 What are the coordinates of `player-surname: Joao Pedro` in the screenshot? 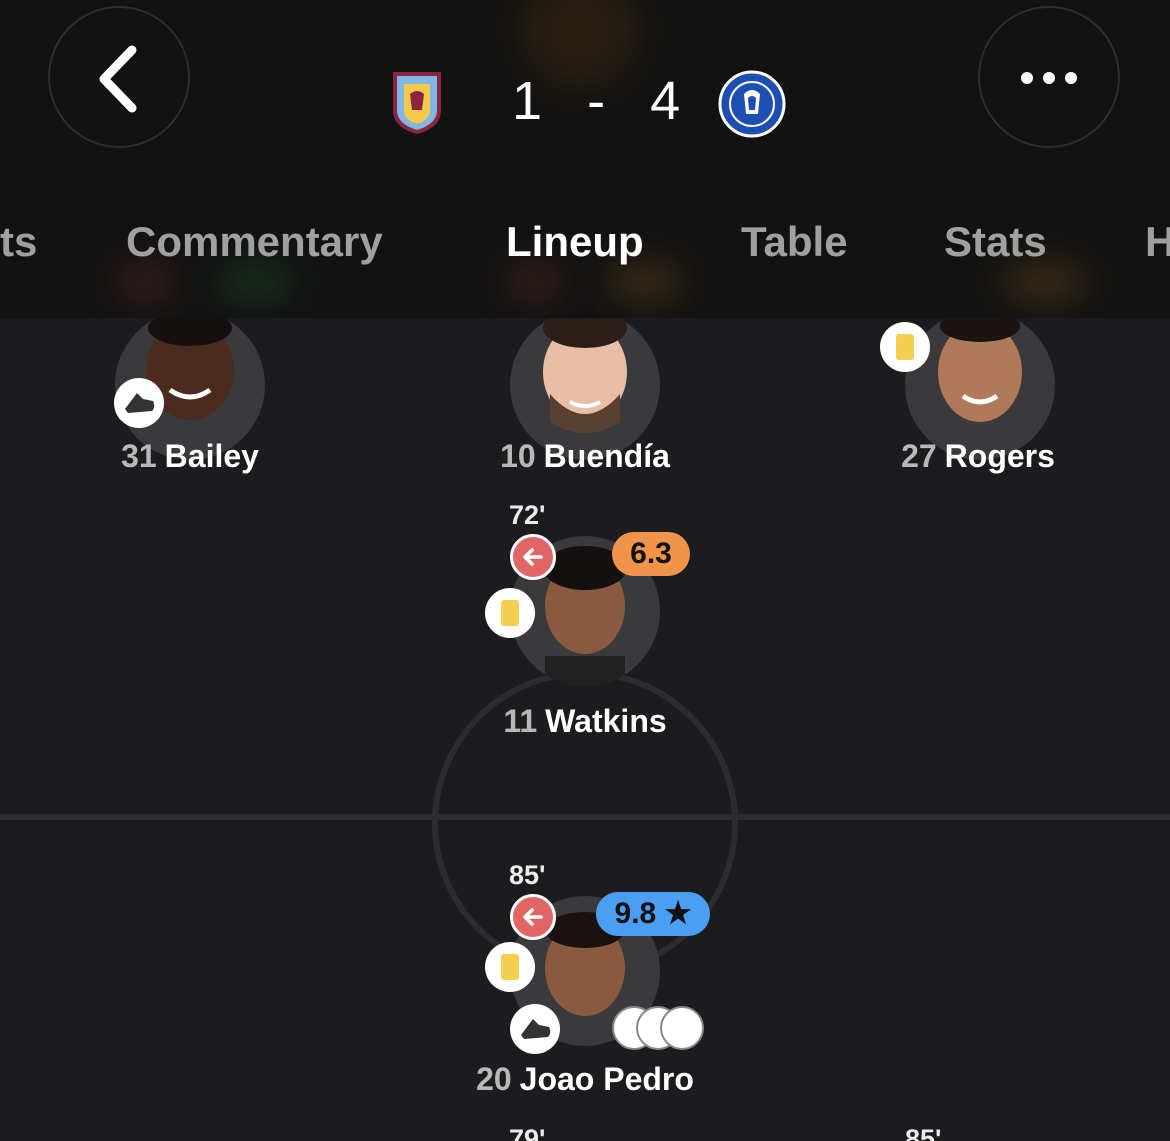 It's located at (606, 1079).